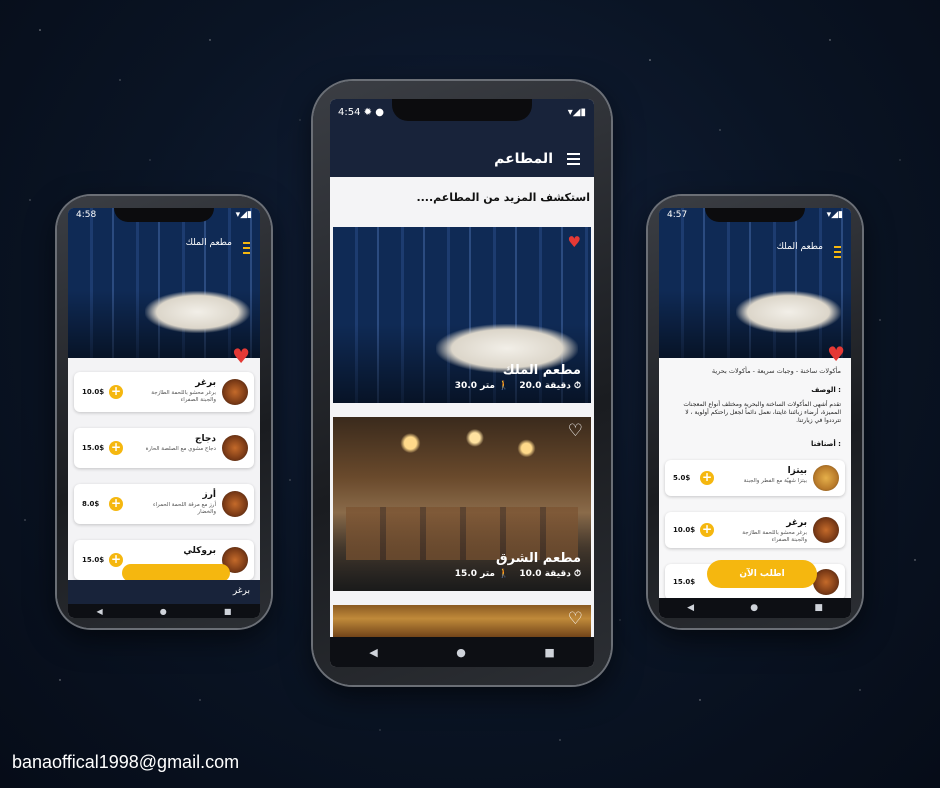  I want to click on food-card: دجاج دجاج مشوي مع الصلصة الحارة + 15.0$, so click(164, 448).